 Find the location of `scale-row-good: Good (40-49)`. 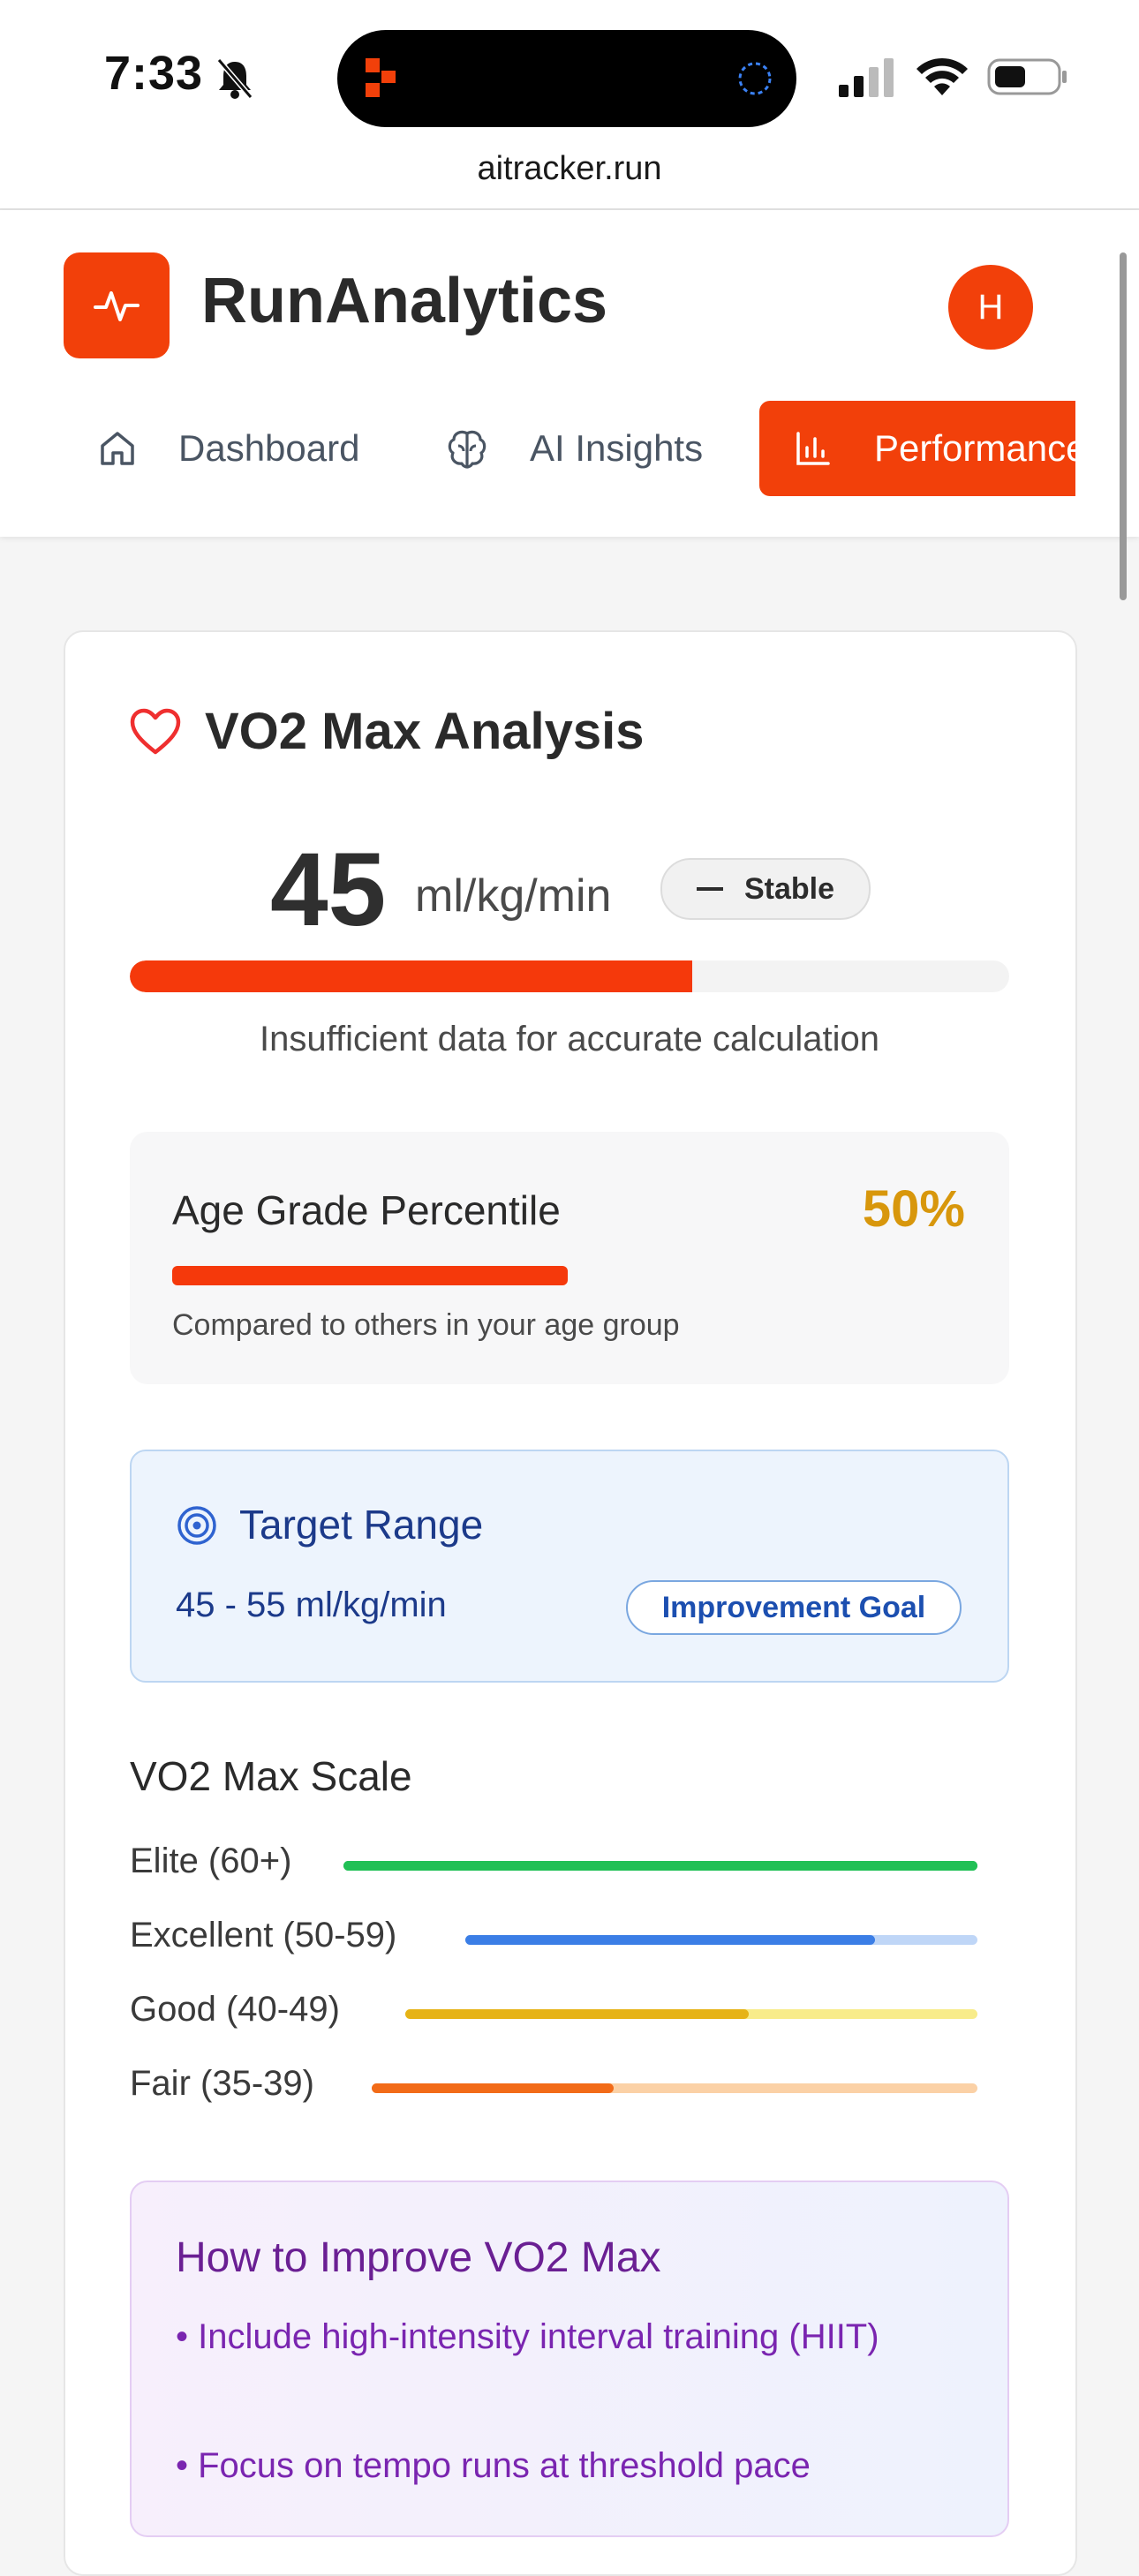

scale-row-good: Good (40-49) is located at coordinates (554, 2017).